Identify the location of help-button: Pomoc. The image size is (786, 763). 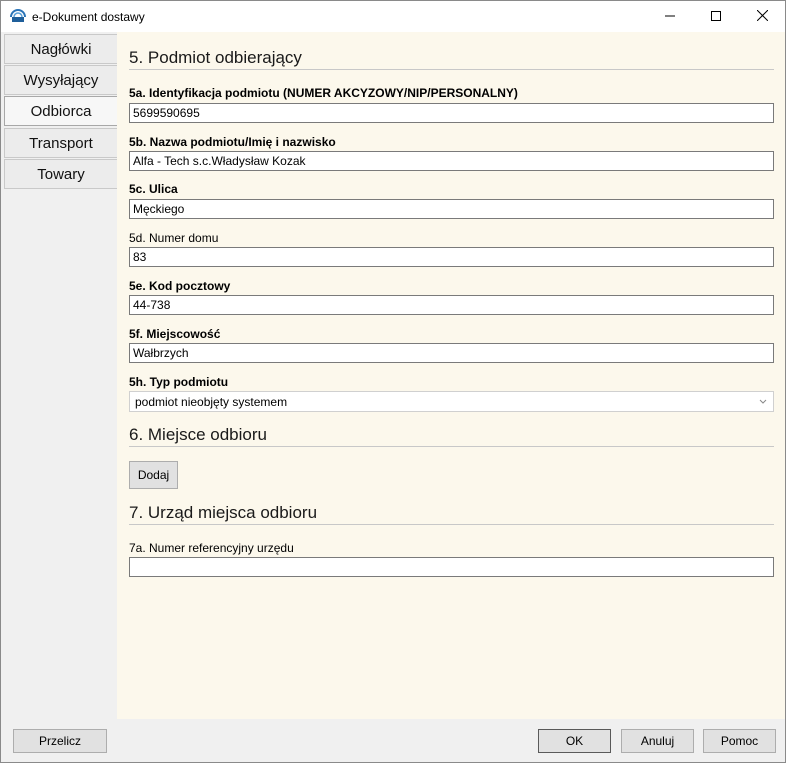
(739, 741).